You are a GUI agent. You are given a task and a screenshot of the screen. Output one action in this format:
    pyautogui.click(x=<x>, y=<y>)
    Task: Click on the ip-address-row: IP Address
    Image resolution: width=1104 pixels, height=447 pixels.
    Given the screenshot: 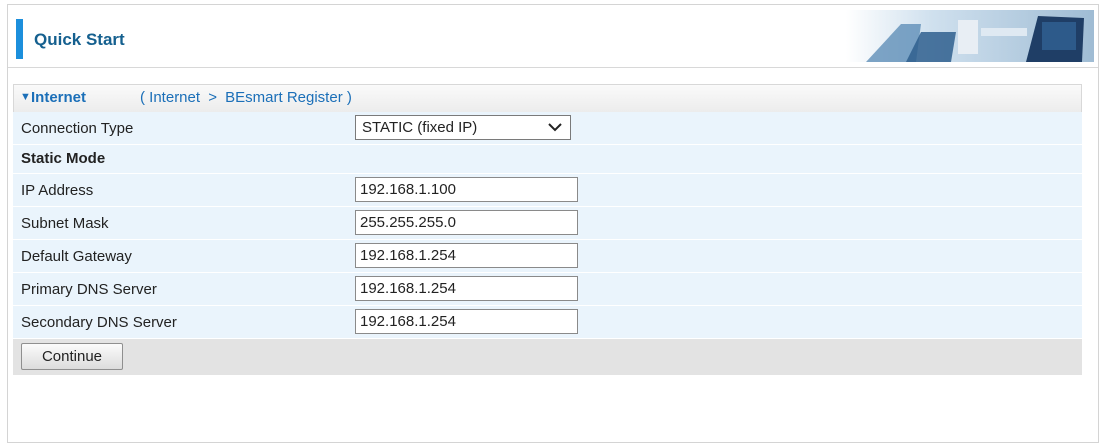 What is the action you would take?
    pyautogui.click(x=547, y=190)
    